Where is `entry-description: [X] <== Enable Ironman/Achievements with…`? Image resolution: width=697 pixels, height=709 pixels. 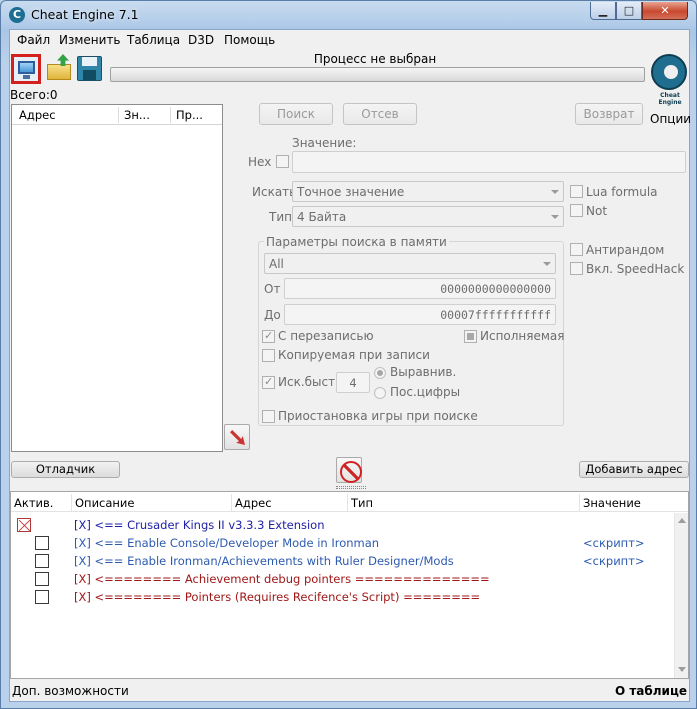 entry-description: [X] <== Enable Ironman/Achievements with… is located at coordinates (264, 561).